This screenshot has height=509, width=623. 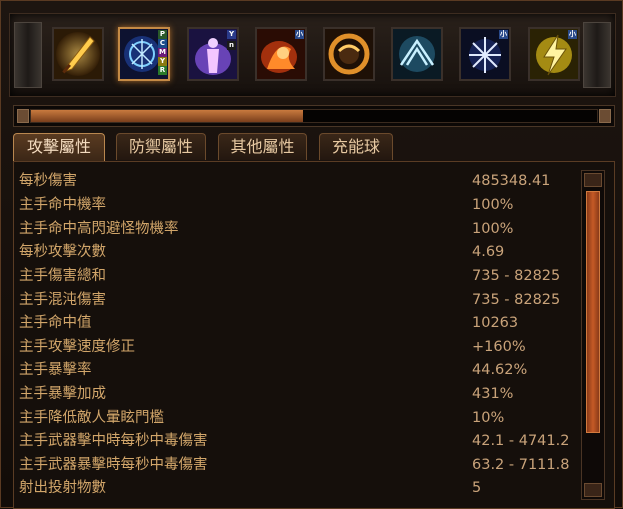 I want to click on scroll-down-arrow, so click(x=593, y=490).